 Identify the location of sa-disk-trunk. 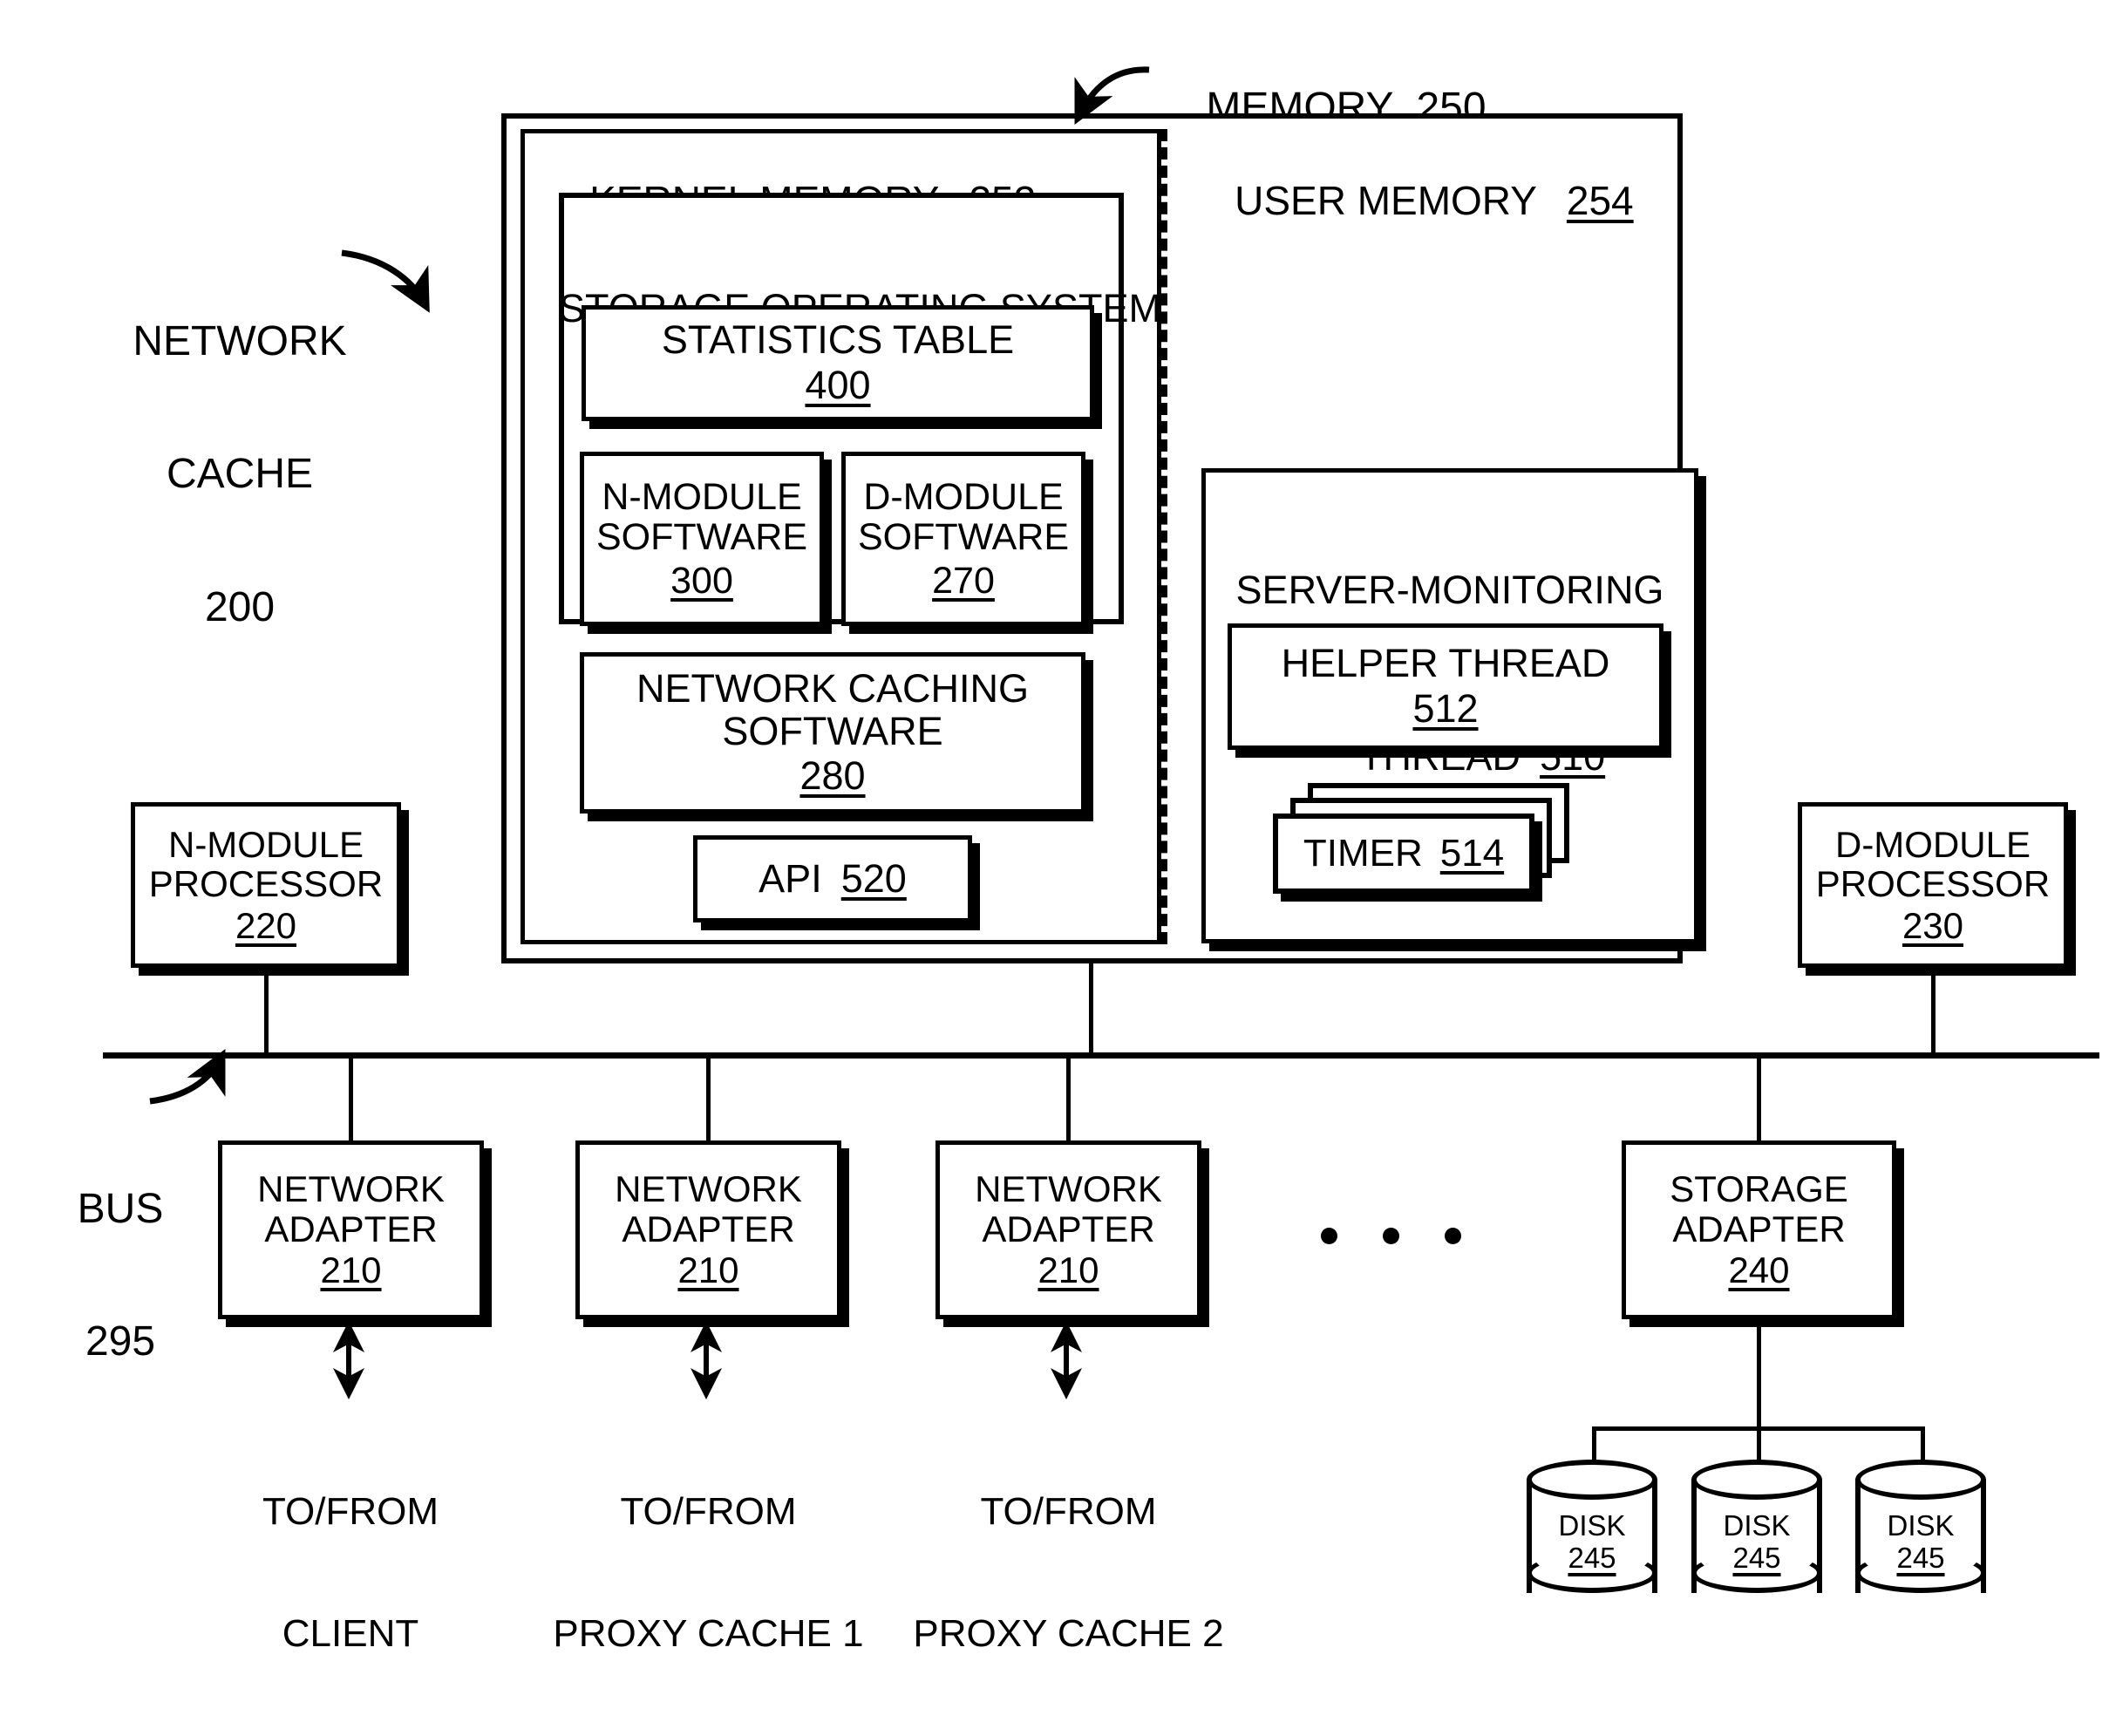
(1759, 1374).